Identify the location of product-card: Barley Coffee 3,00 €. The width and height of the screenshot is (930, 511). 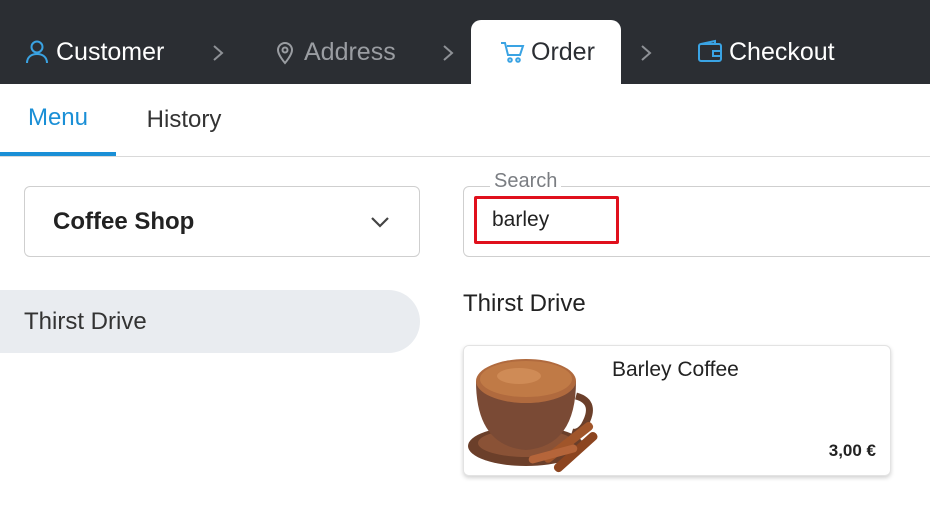
(677, 410).